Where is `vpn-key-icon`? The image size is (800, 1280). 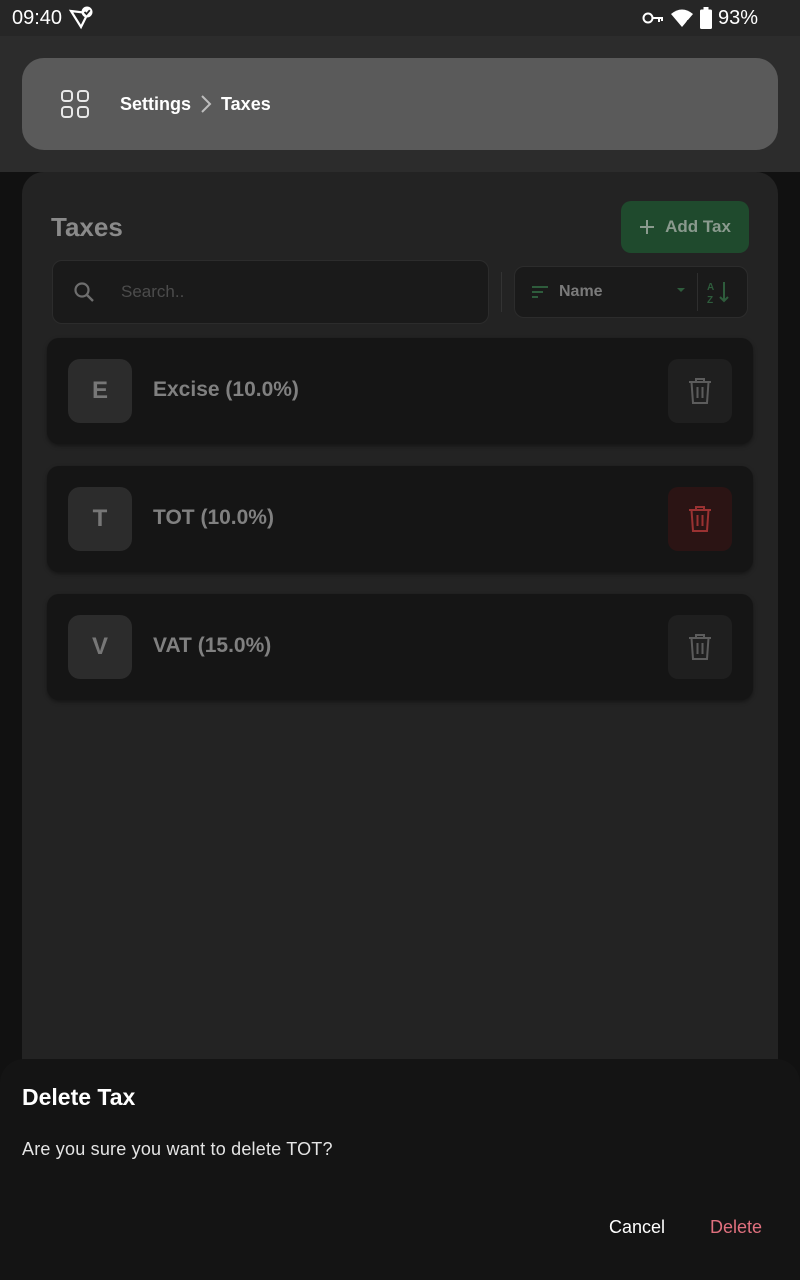
vpn-key-icon is located at coordinates (652, 18).